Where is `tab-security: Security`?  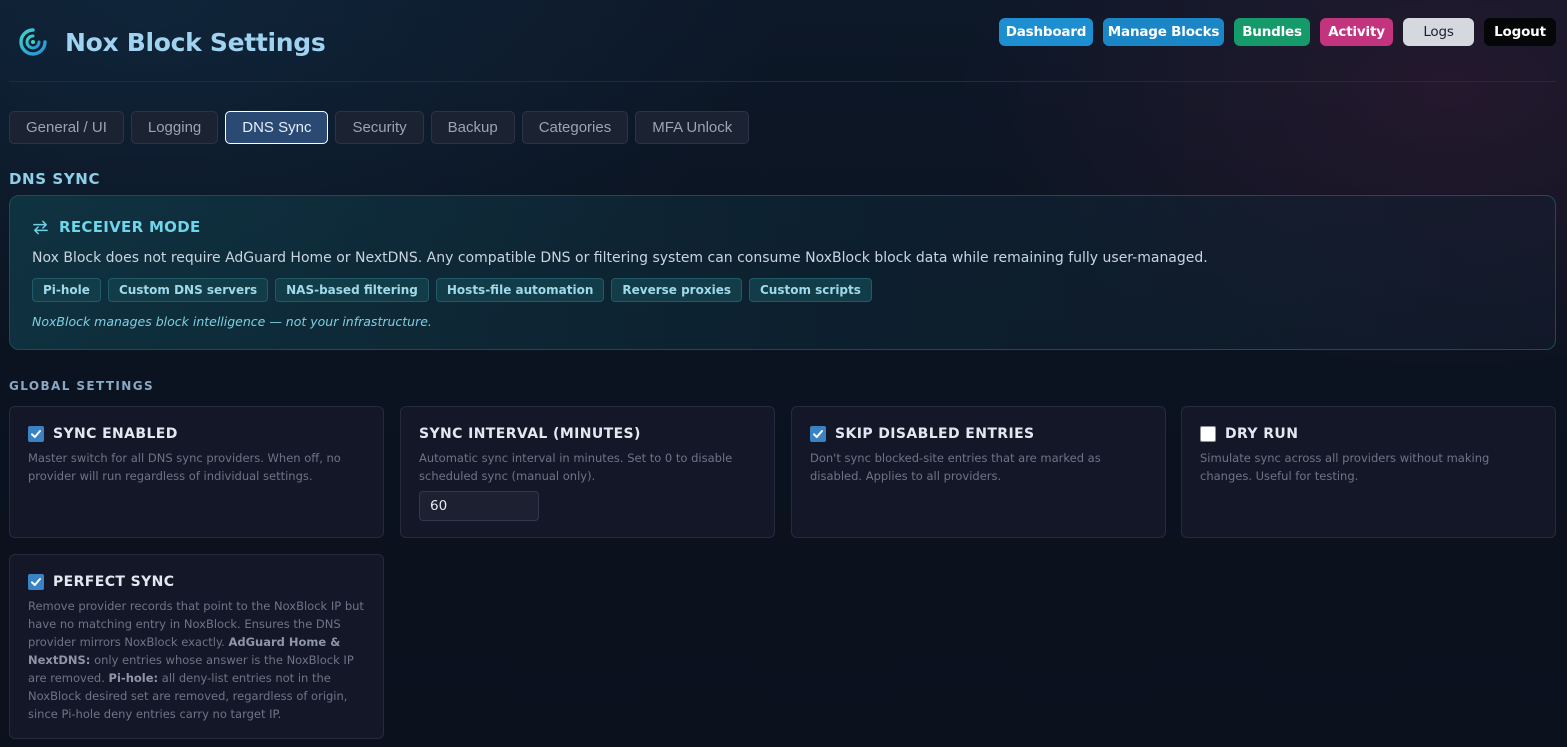
tab-security: Security is located at coordinates (379, 127).